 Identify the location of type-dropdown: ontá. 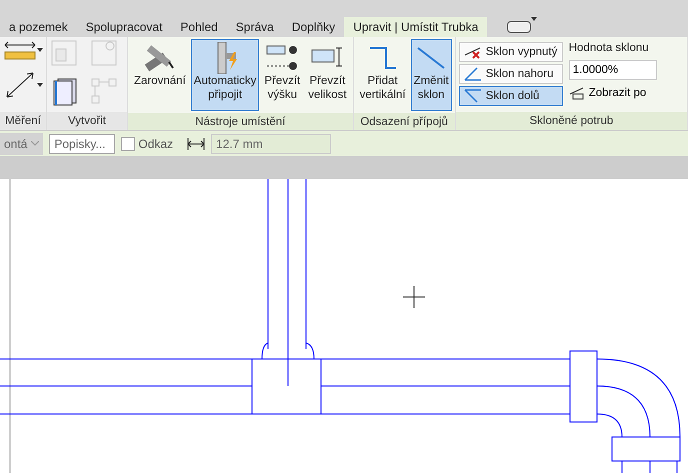
(22, 143).